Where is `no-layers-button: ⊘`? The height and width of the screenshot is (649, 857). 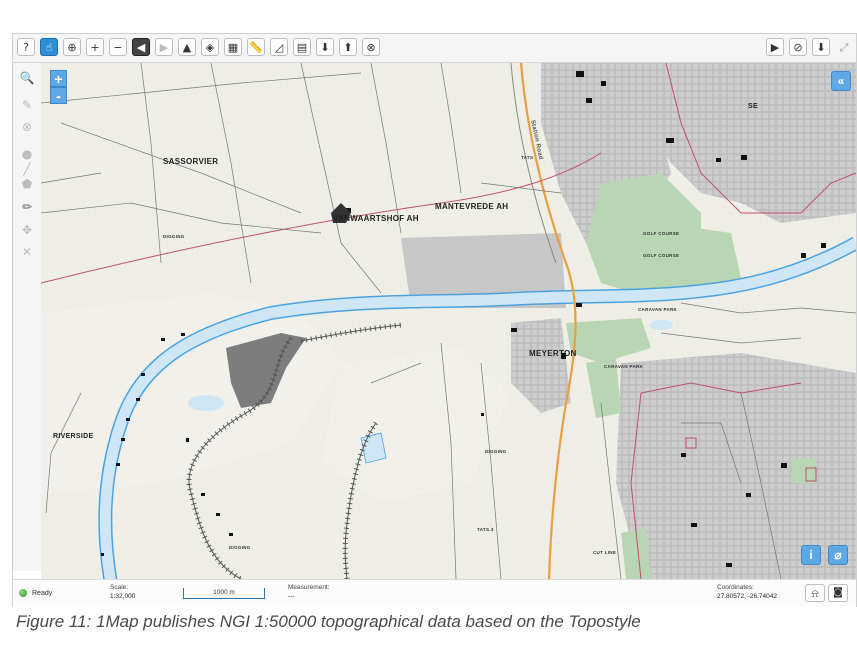
no-layers-button: ⊘ is located at coordinates (798, 47).